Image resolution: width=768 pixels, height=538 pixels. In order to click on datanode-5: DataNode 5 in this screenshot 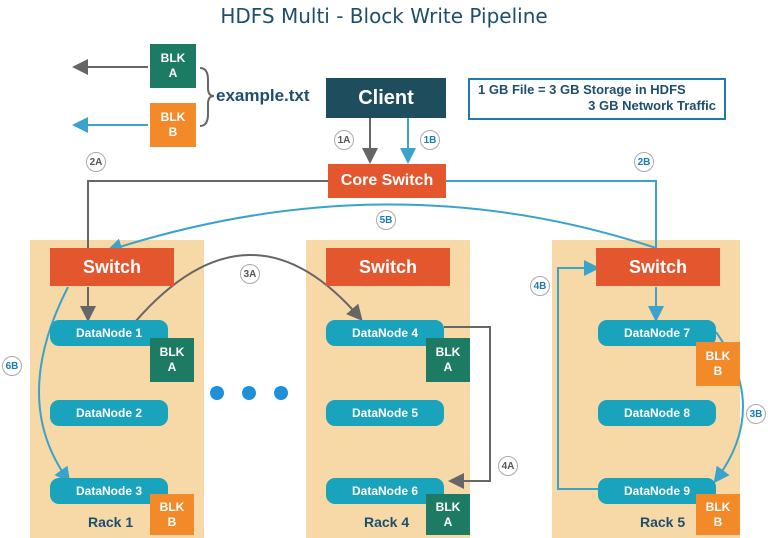, I will do `click(385, 413)`.